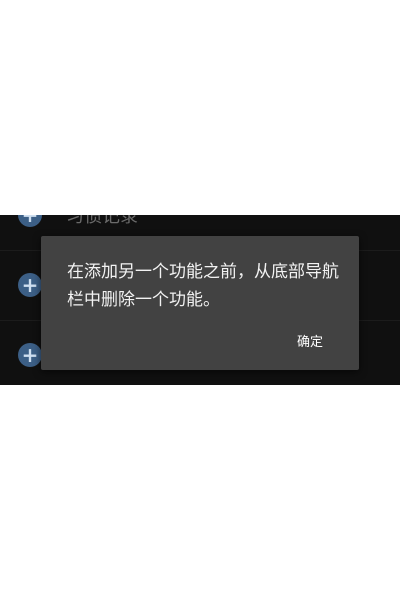 This screenshot has height=600, width=400. What do you see at coordinates (203, 286) in the screenshot?
I see `dialog-message: 在添加另一个功能之前，从底部导航栏中删除一个功能。` at bounding box center [203, 286].